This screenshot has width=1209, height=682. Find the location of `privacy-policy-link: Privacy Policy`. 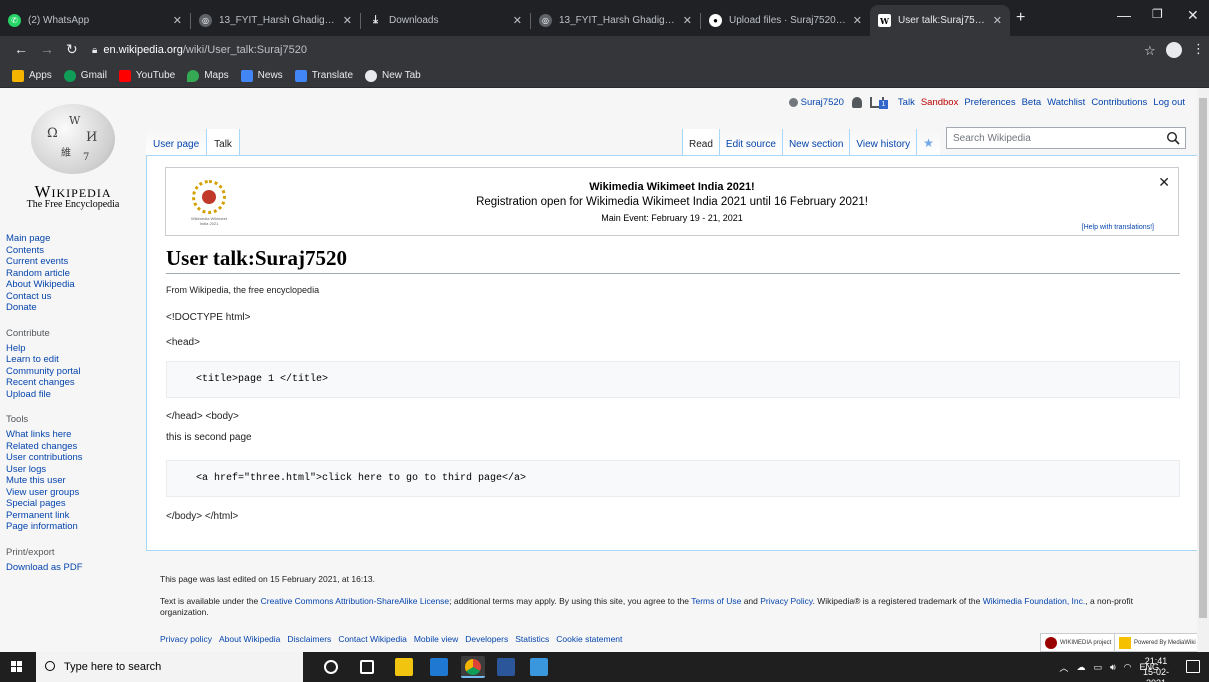

privacy-policy-link: Privacy Policy is located at coordinates (786, 601).